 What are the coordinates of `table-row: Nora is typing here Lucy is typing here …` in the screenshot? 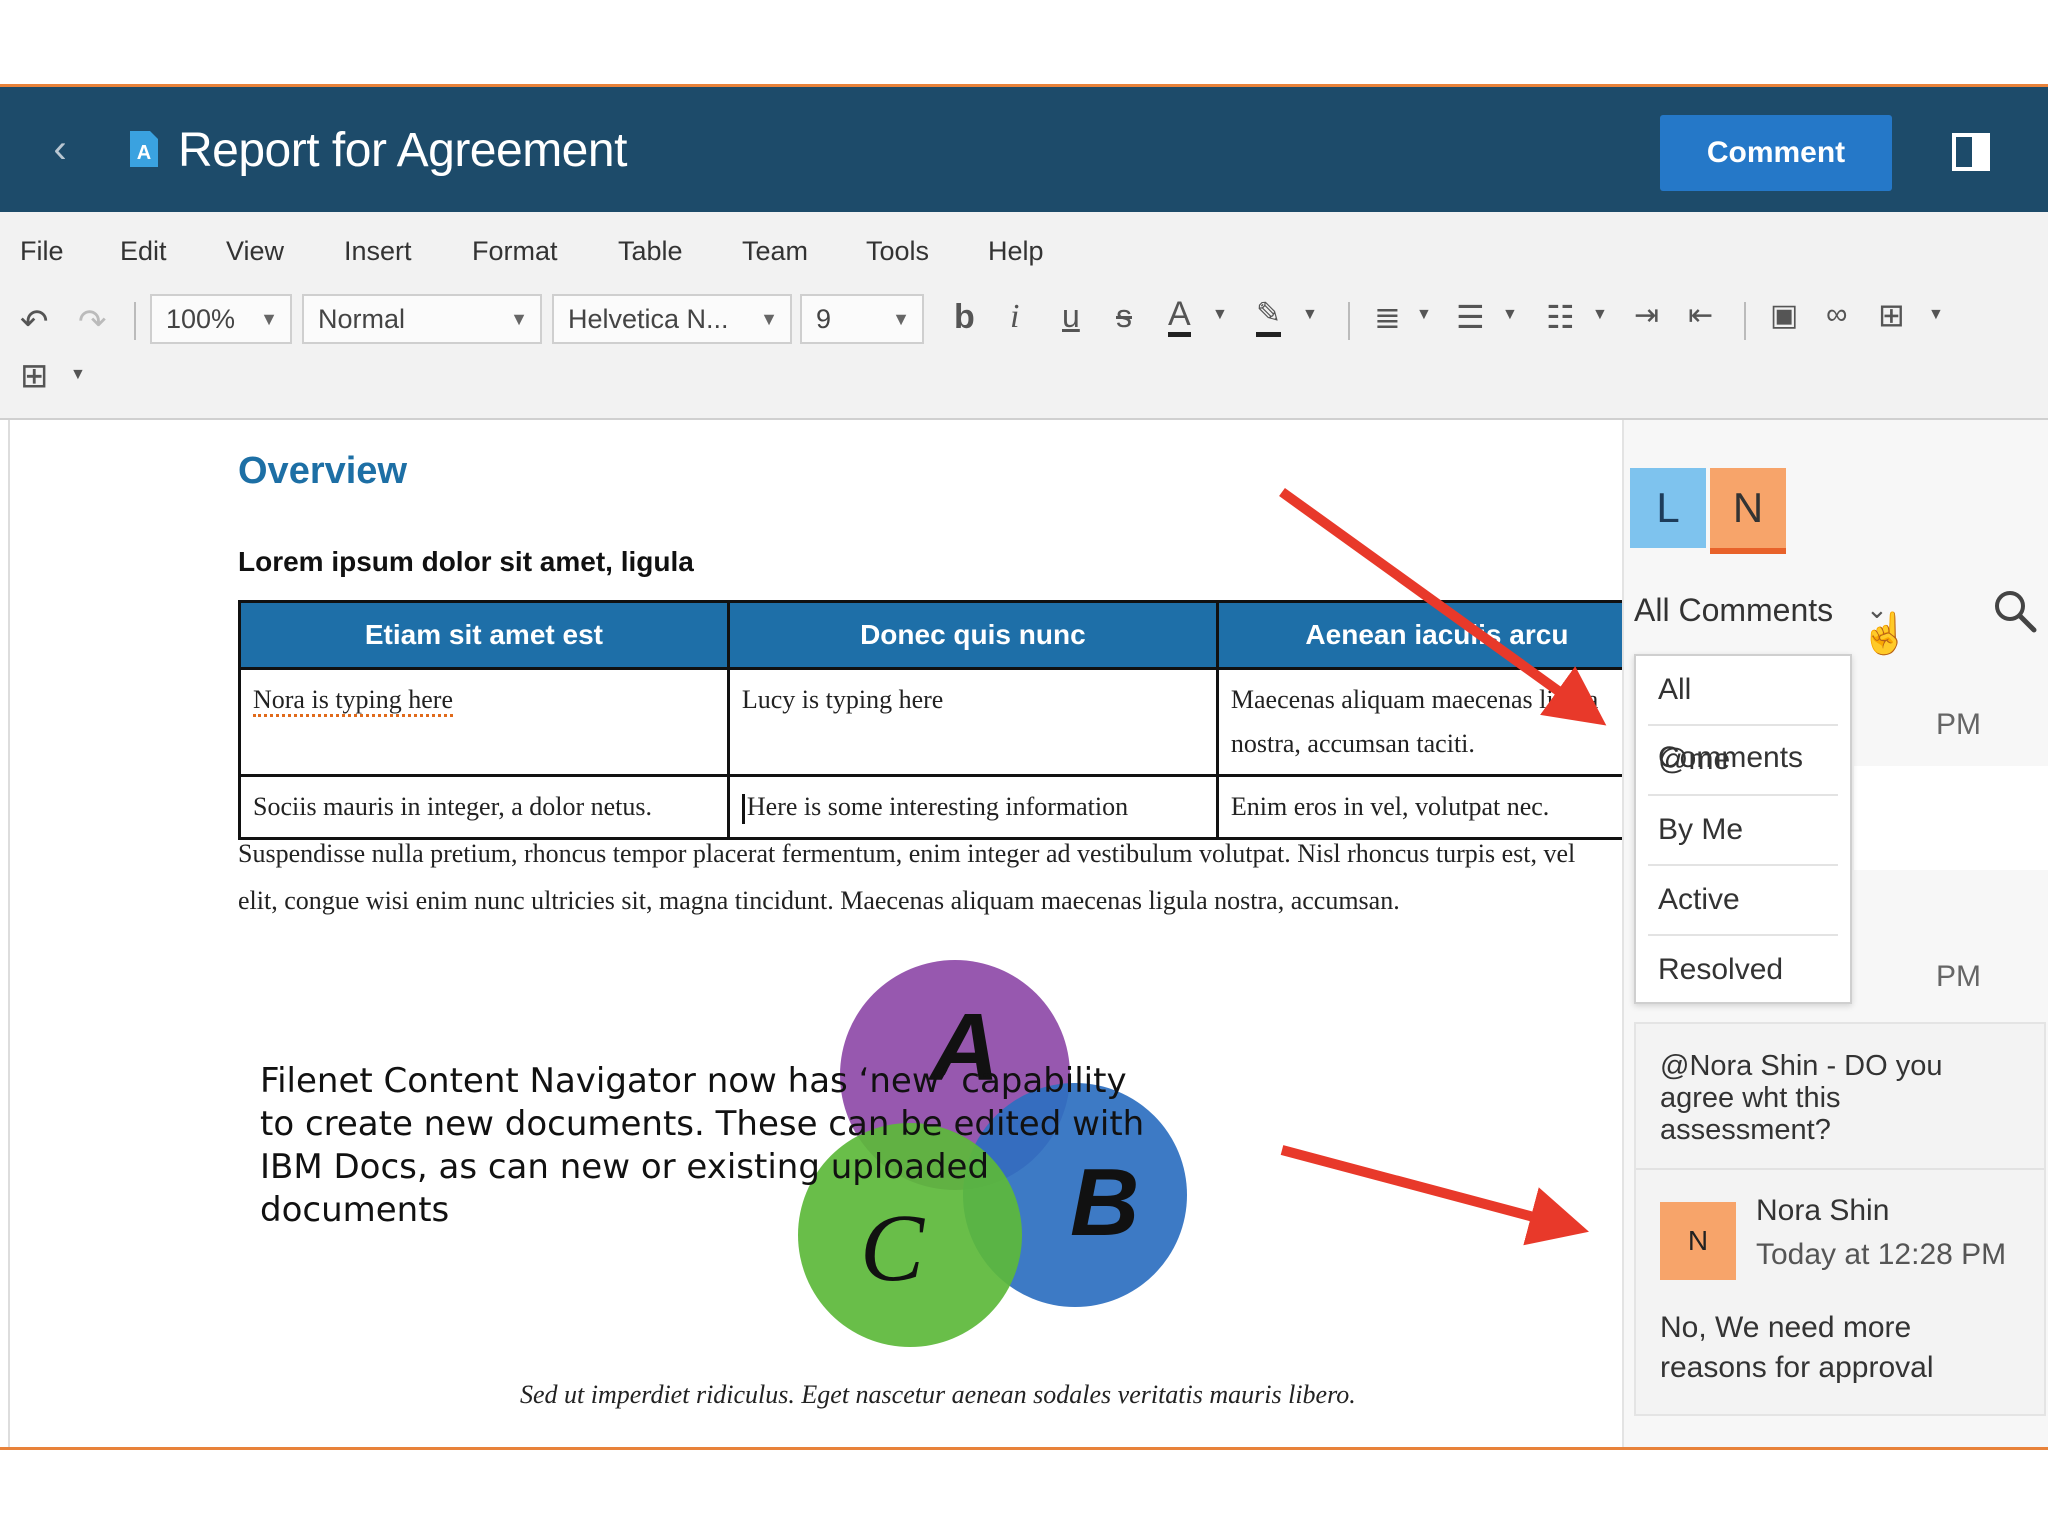 It's located at (931, 722).